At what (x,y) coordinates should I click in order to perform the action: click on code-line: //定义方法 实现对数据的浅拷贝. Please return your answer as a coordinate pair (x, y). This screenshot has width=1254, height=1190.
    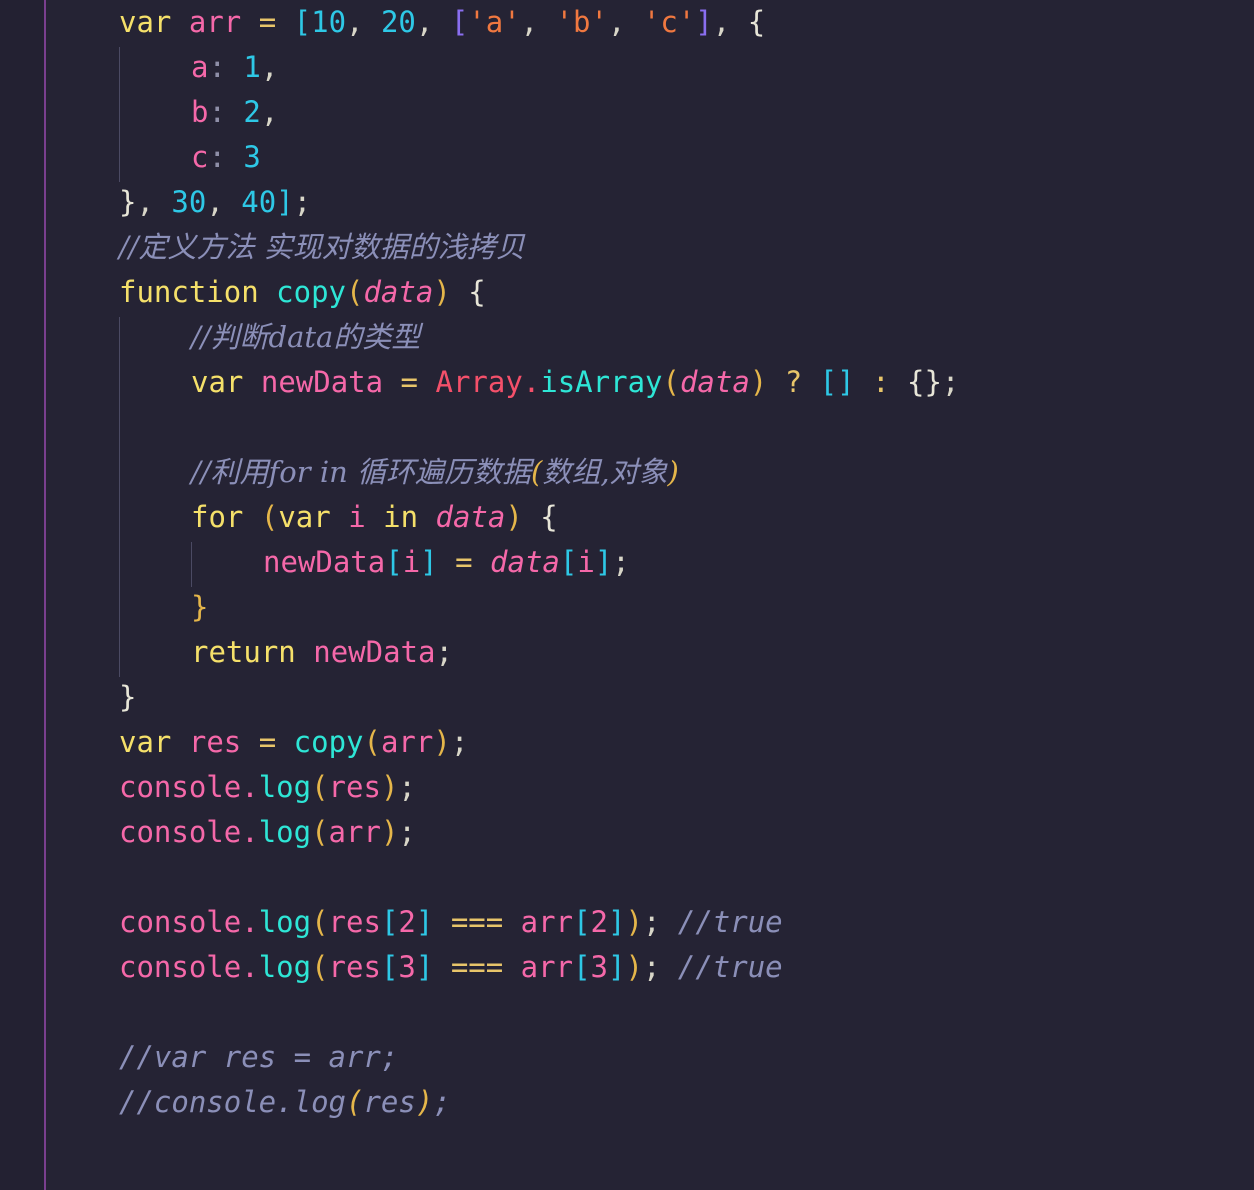
    Looking at the image, I should click on (627, 247).